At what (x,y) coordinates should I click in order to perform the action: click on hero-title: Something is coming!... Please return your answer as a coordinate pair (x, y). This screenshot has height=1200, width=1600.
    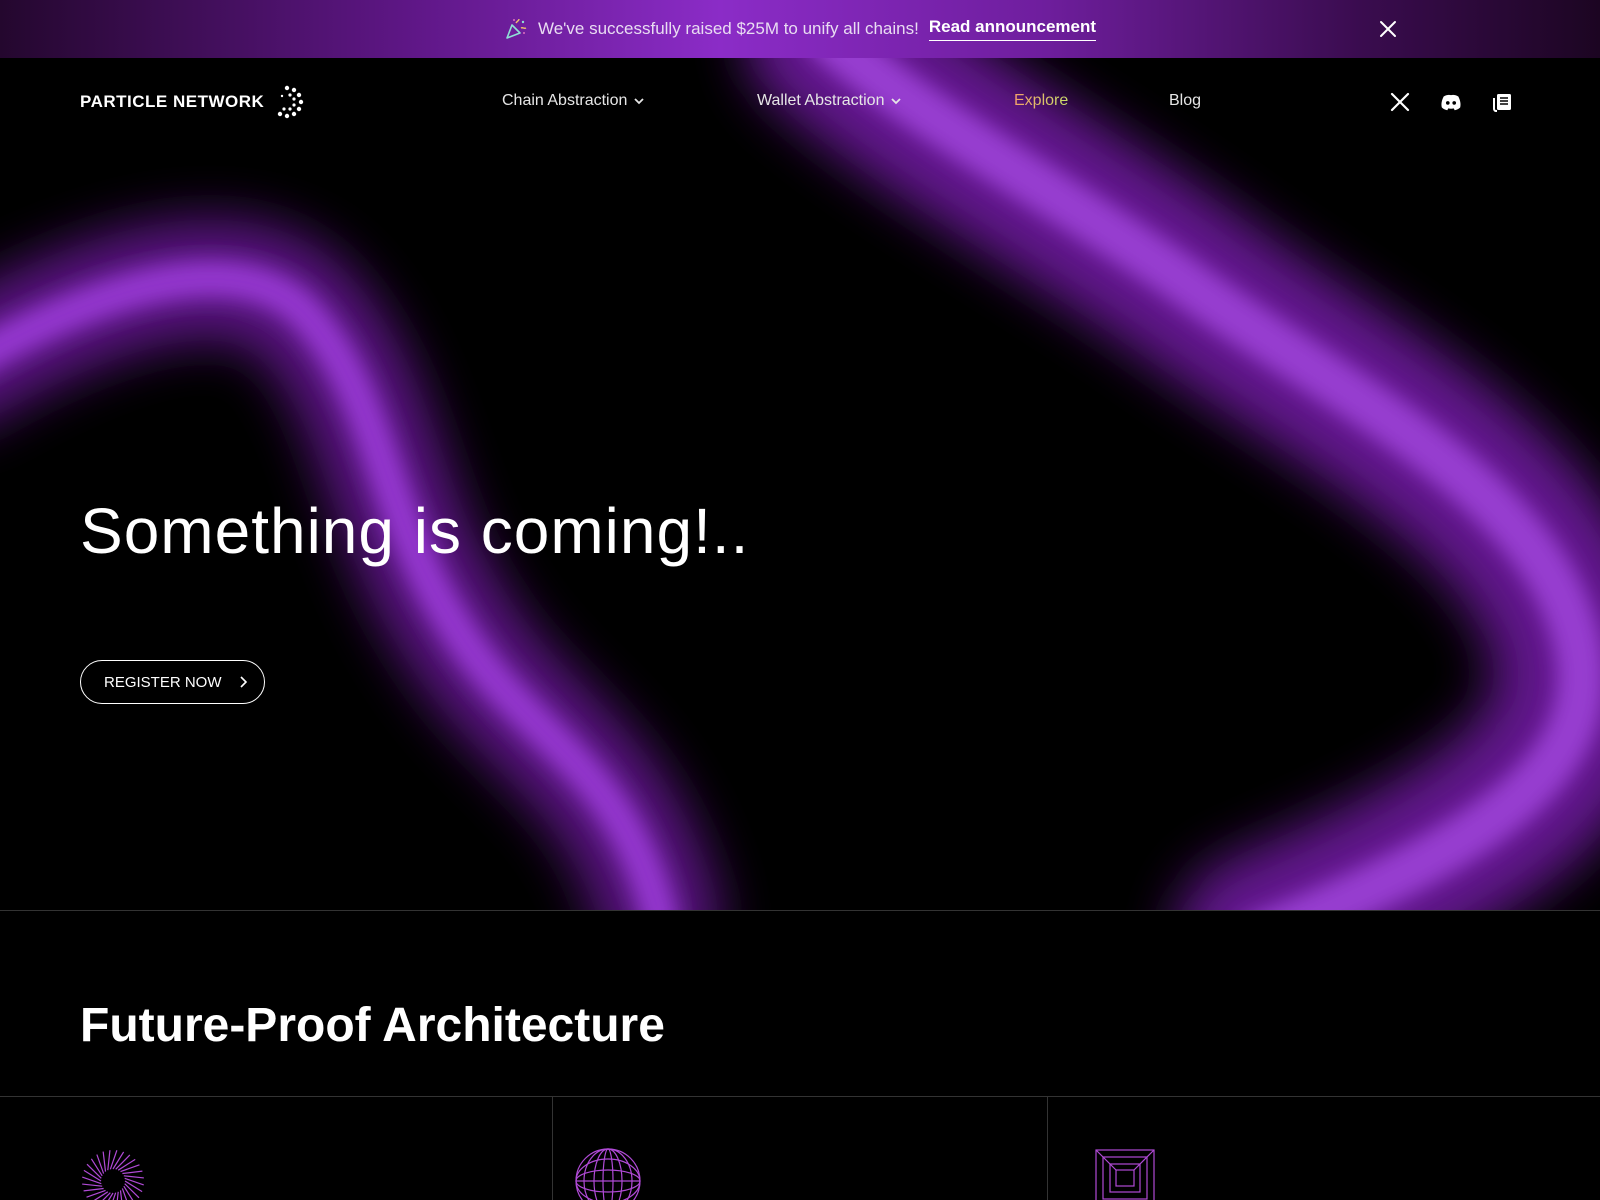
    Looking at the image, I should click on (415, 531).